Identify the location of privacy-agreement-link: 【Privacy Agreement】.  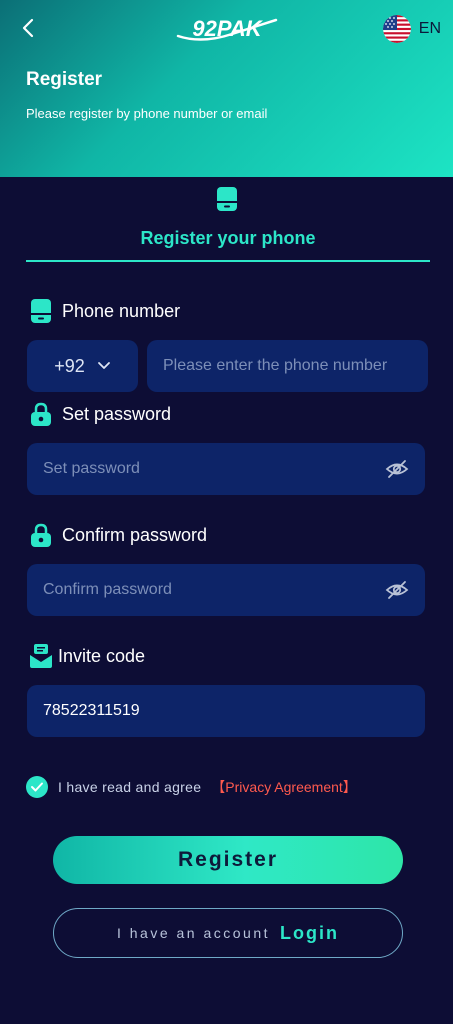
(284, 787).